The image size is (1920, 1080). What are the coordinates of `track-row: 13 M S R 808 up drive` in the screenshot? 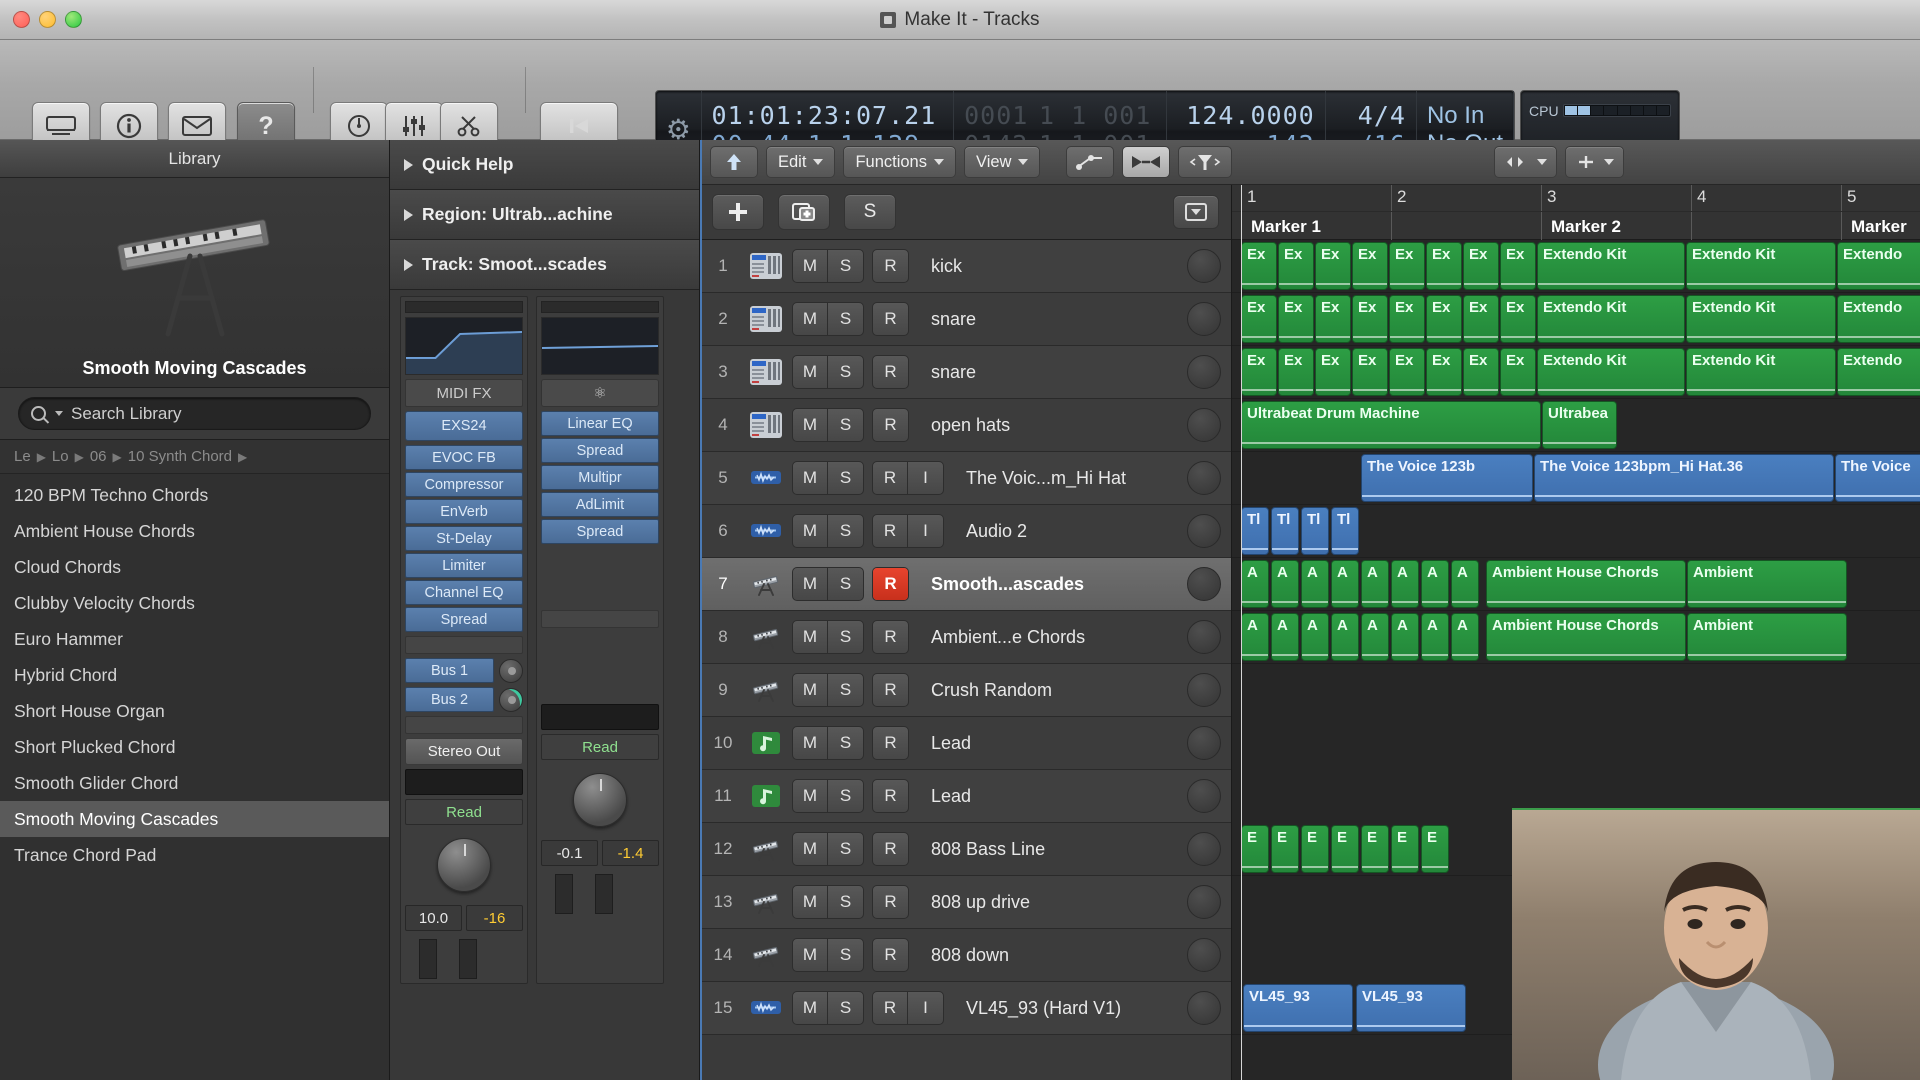 It's located at (966, 902).